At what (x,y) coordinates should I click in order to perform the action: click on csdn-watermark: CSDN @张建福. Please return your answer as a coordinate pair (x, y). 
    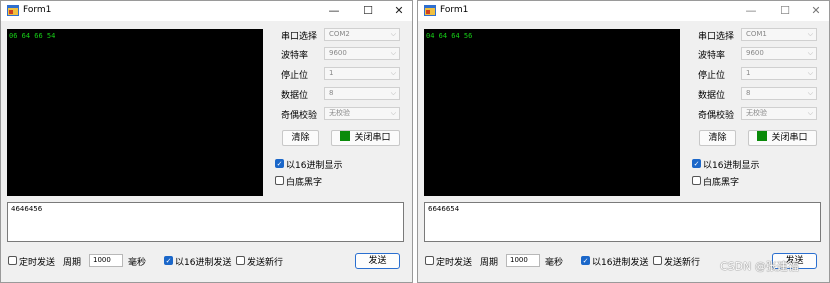
    Looking at the image, I should click on (759, 266).